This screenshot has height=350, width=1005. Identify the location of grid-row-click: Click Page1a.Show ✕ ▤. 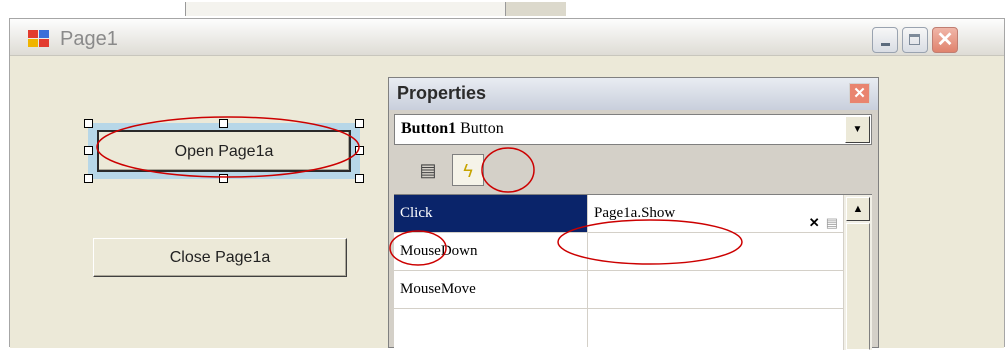
(619, 214).